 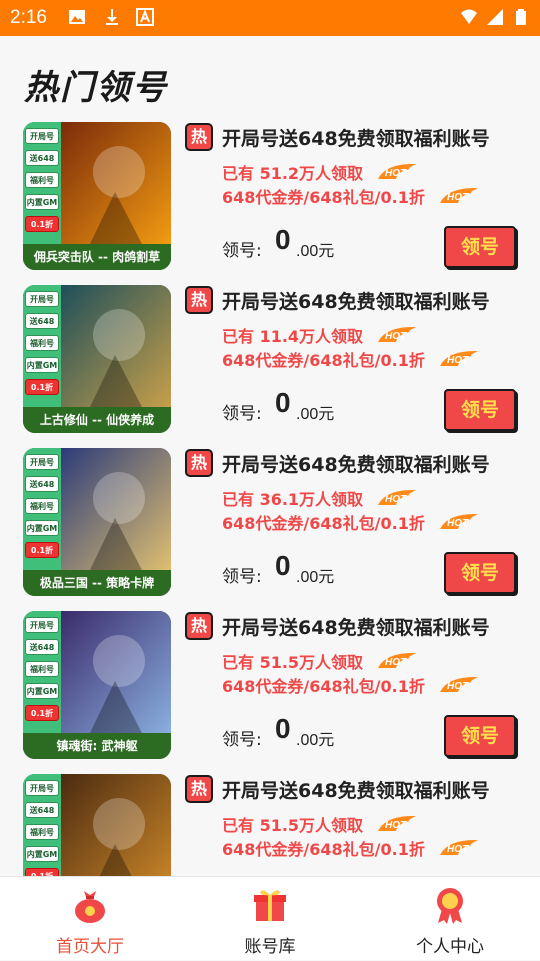 I want to click on image-icon, so click(x=77, y=17).